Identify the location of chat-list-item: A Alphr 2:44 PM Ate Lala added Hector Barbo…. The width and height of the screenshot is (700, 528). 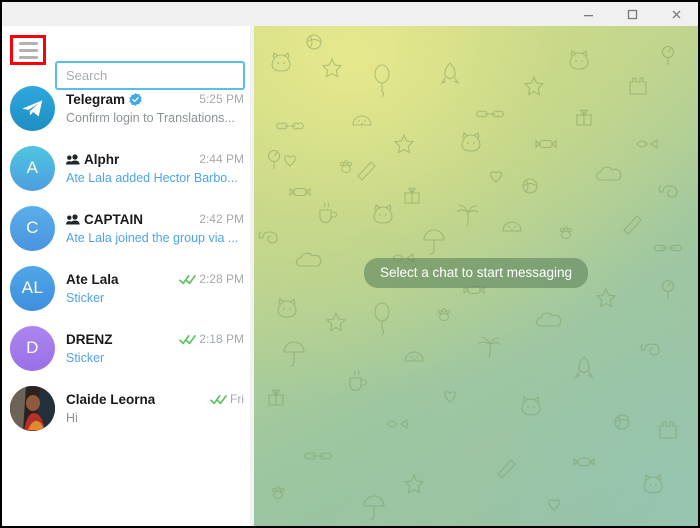
(128, 168).